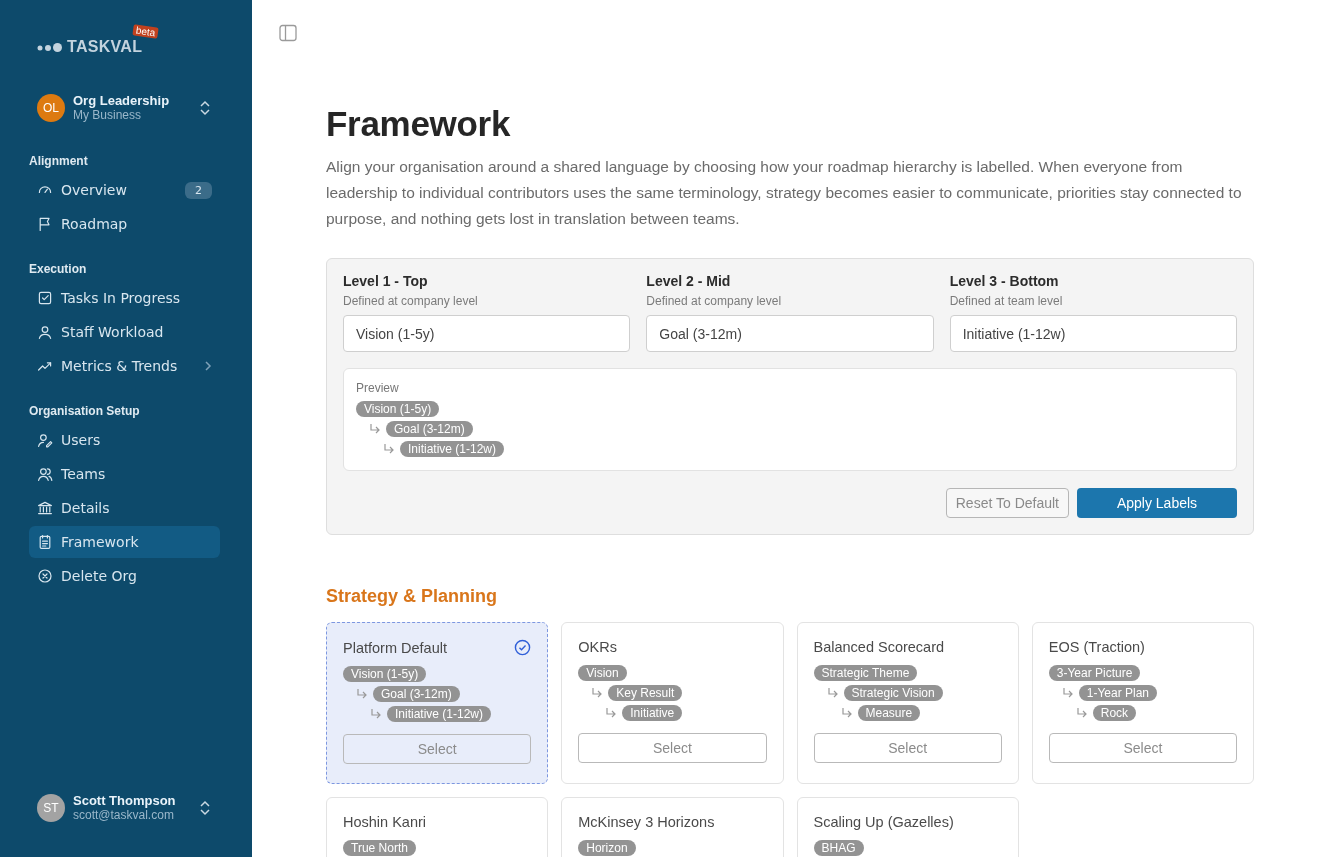  What do you see at coordinates (198, 190) in the screenshot?
I see `count-badge: 2` at bounding box center [198, 190].